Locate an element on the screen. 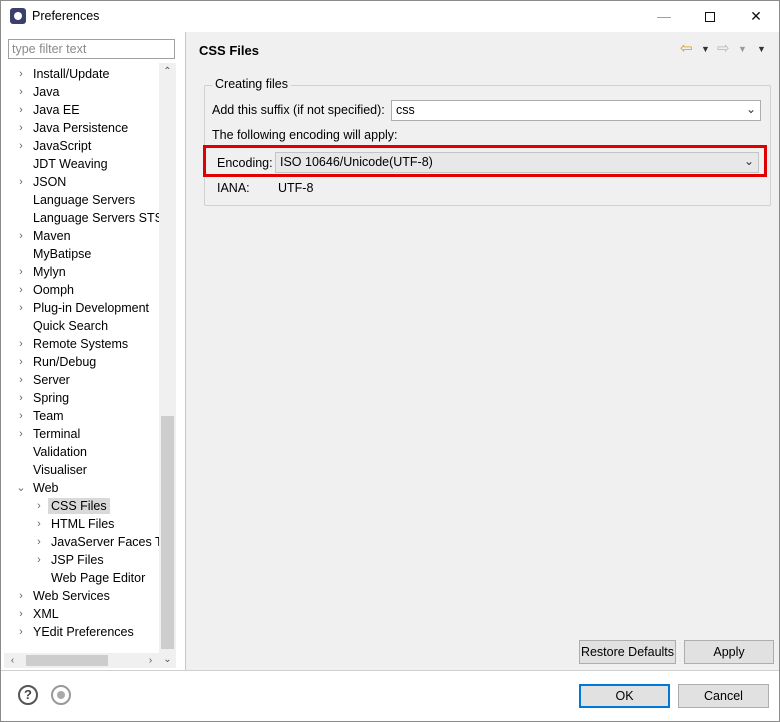  tree-item-label: Java Persistence is located at coordinates (81, 128).